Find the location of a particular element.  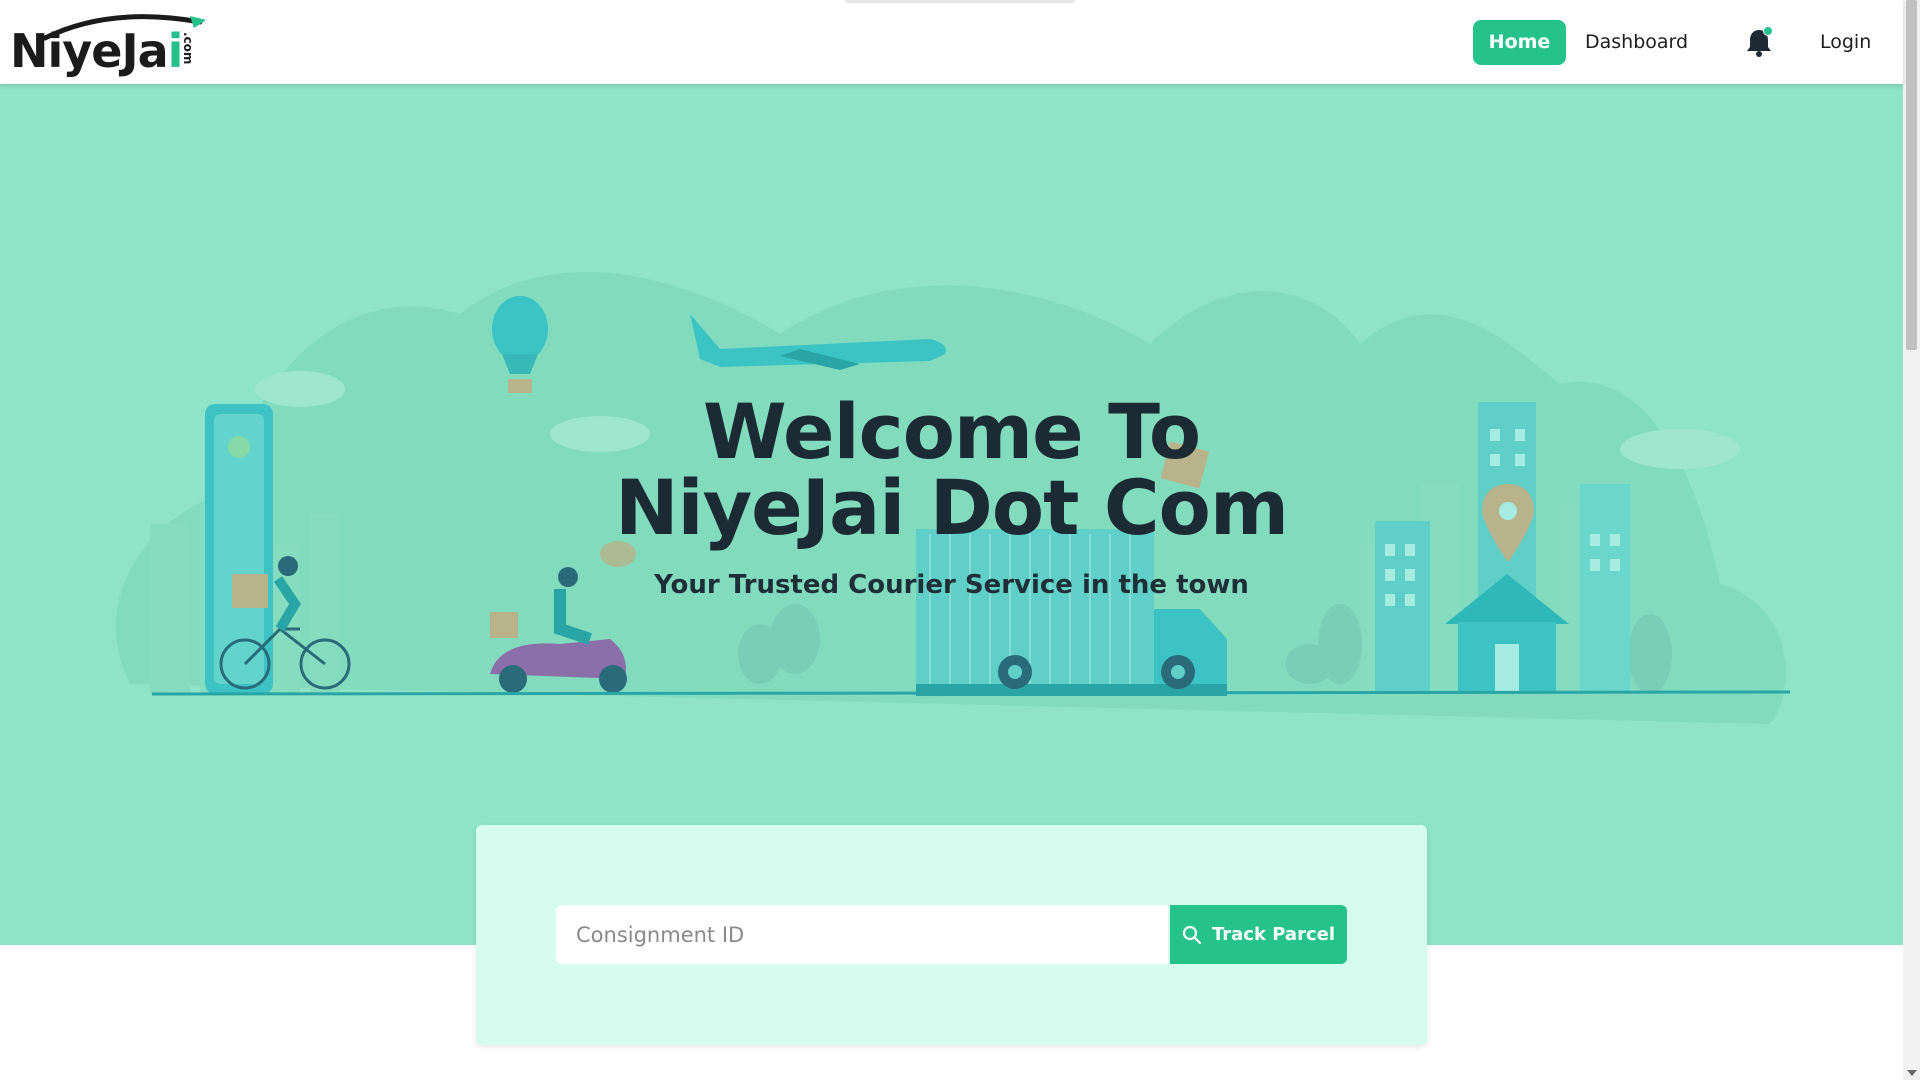

track-parcel-button: Track Parcel is located at coordinates (1258, 934).